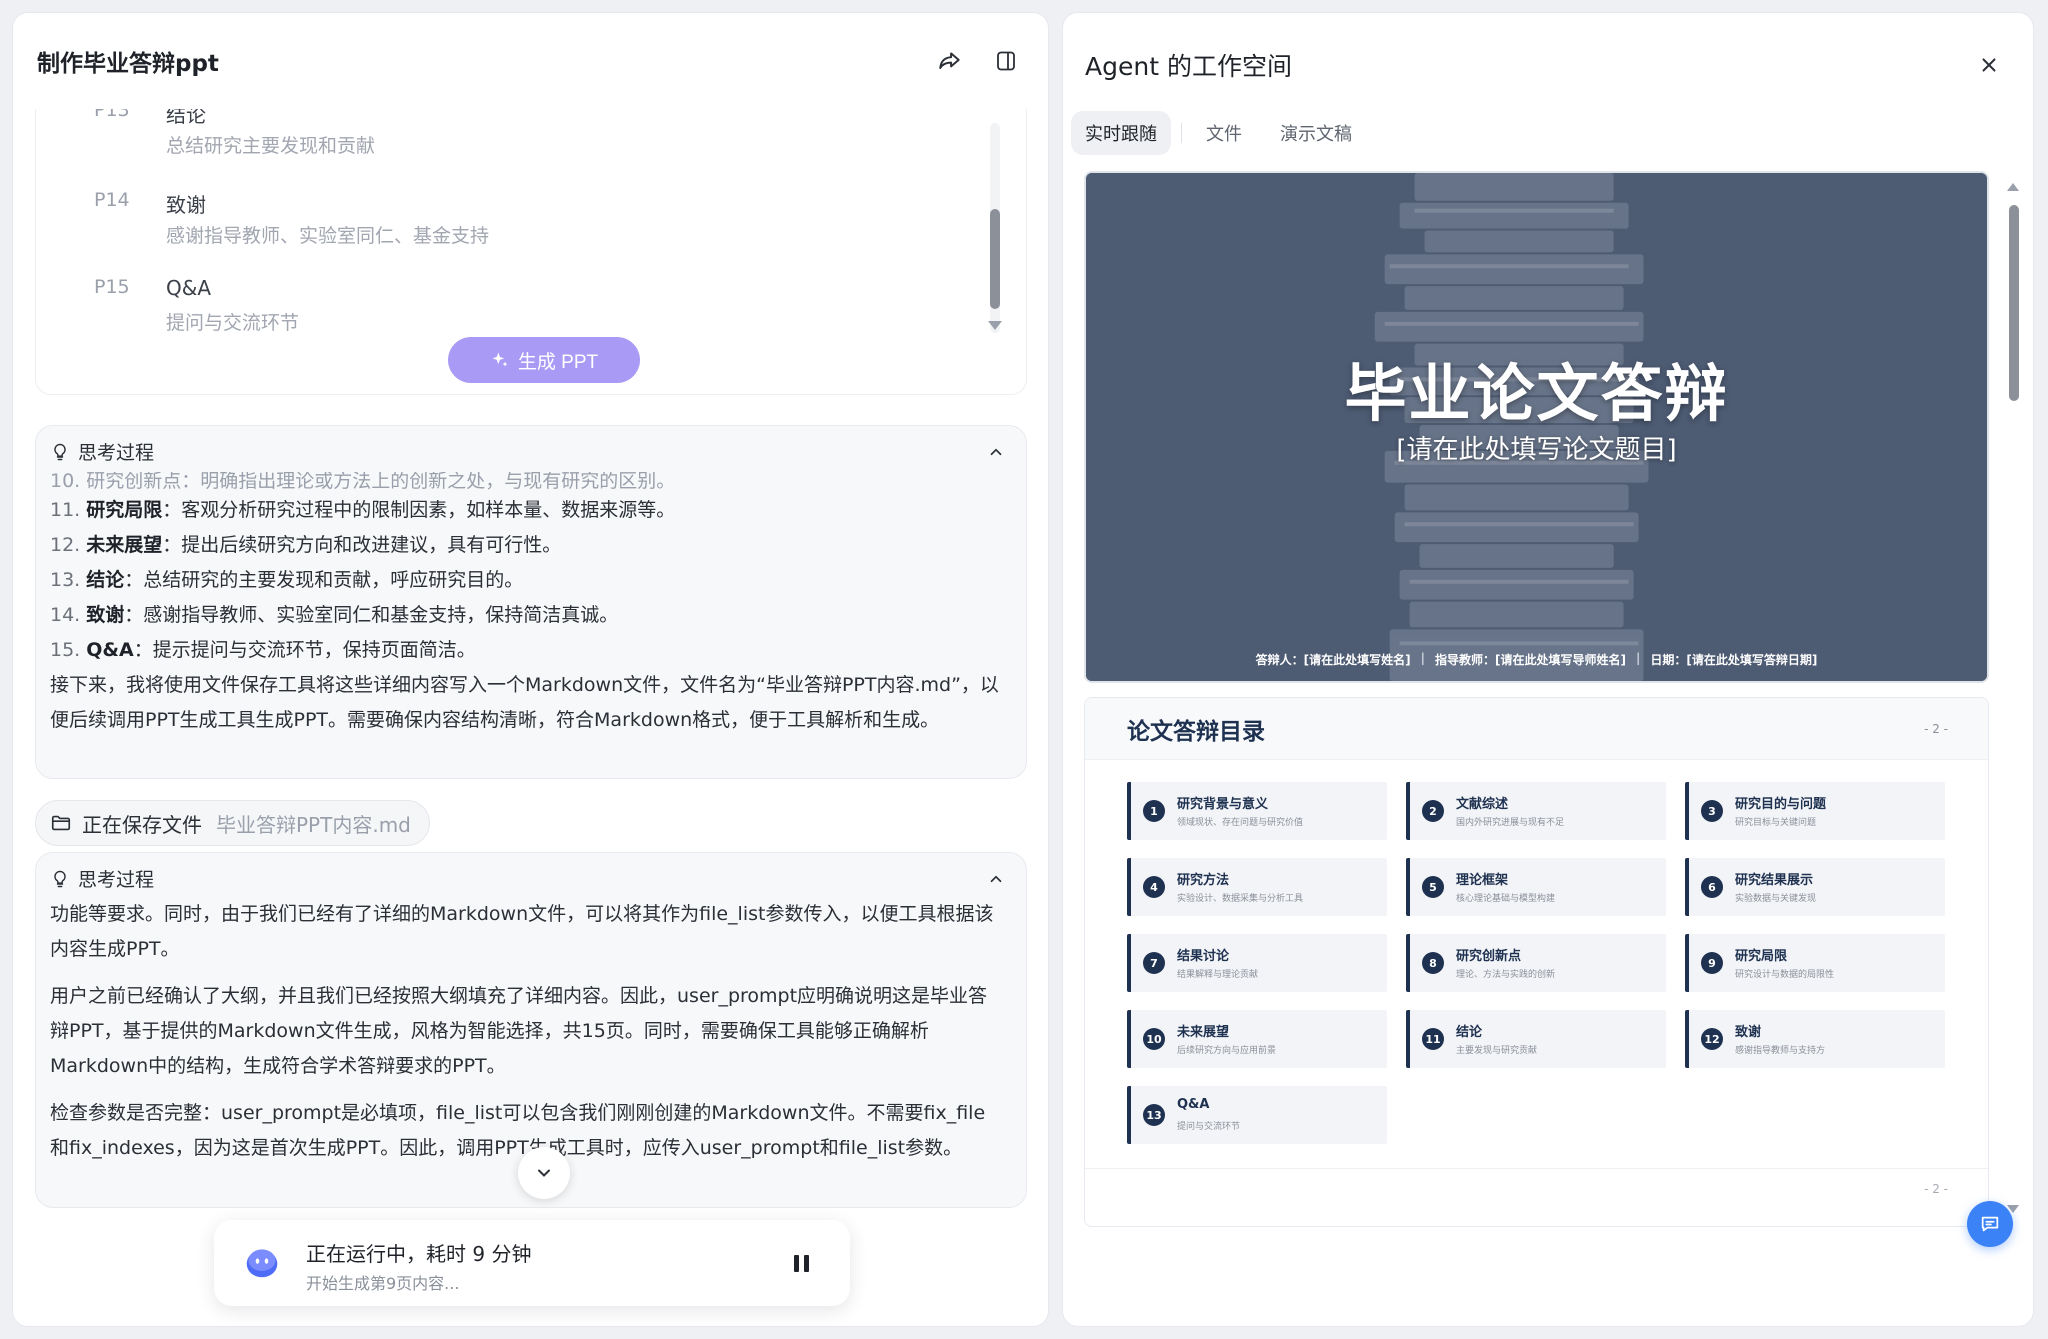 This screenshot has height=1339, width=2048. I want to click on toc-item: 8 研究创新点 理论、方法与实践的创新, so click(1536, 963).